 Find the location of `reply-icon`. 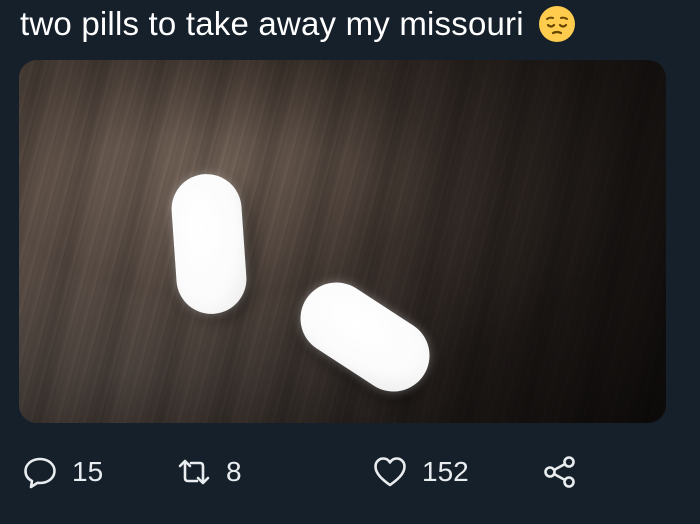

reply-icon is located at coordinates (40, 472).